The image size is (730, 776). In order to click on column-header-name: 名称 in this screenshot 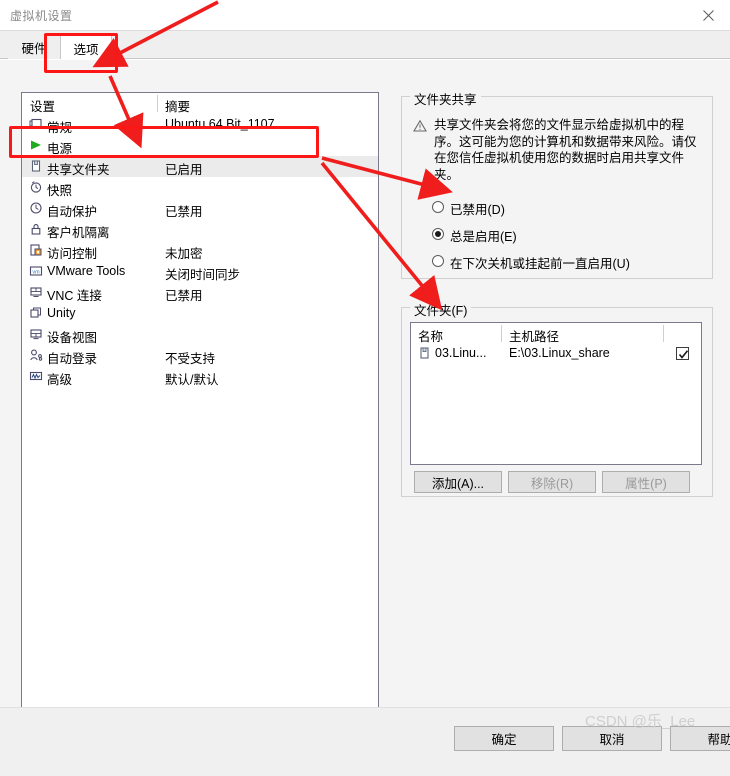, I will do `click(431, 337)`.